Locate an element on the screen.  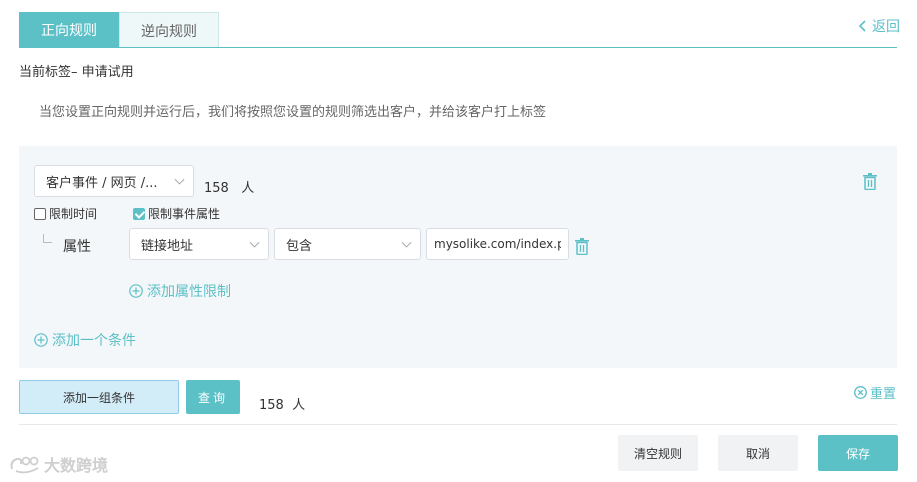
attribute-label: 属性 is located at coordinates (77, 247).